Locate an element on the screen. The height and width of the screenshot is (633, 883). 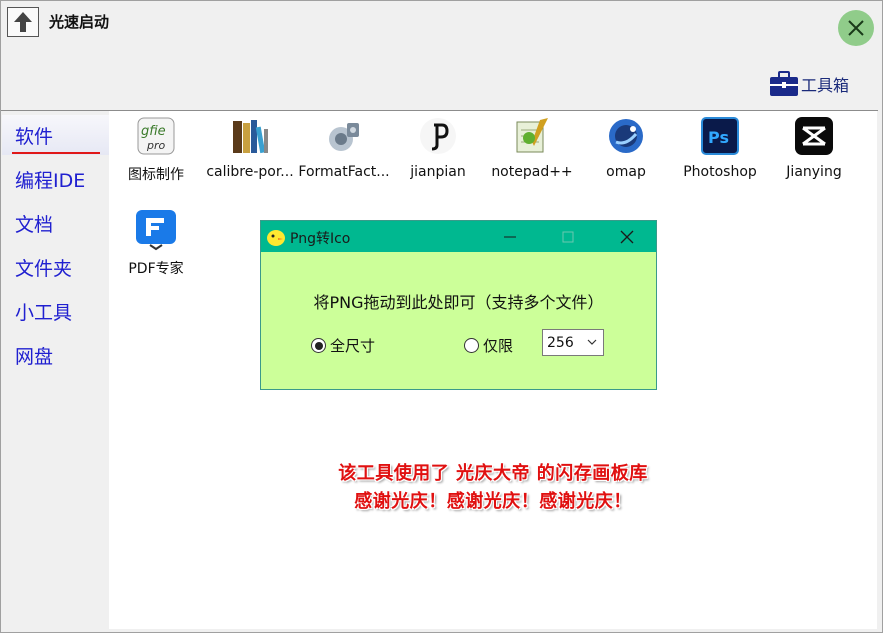
close-button is located at coordinates (856, 28).